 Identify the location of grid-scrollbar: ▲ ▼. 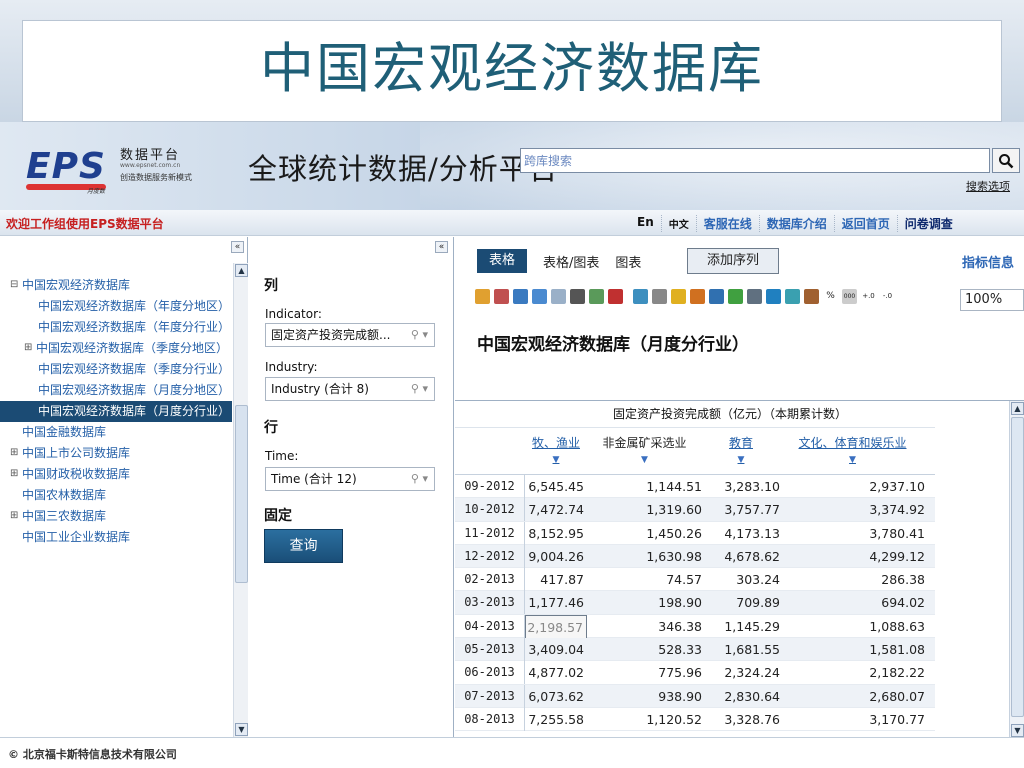
(1016, 569).